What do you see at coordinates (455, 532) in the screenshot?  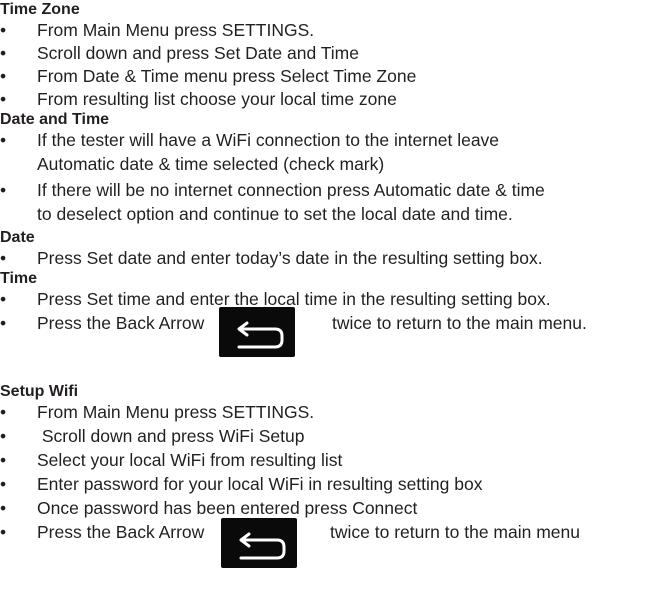 I see `list-item-text-tail: twice to return to the main menu` at bounding box center [455, 532].